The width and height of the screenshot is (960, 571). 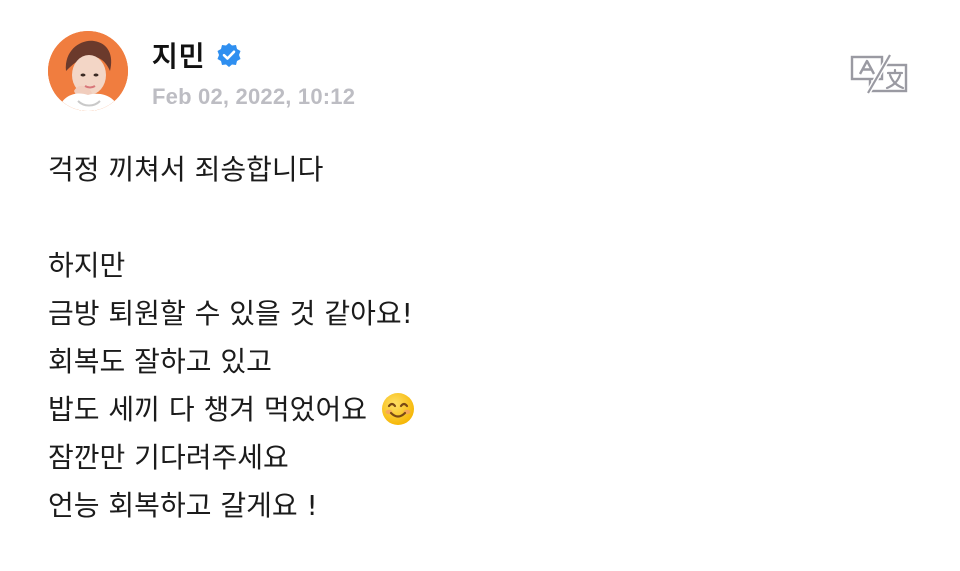 What do you see at coordinates (183, 505) in the screenshot?
I see `post-line: 언능 회복하고 갈게요 !` at bounding box center [183, 505].